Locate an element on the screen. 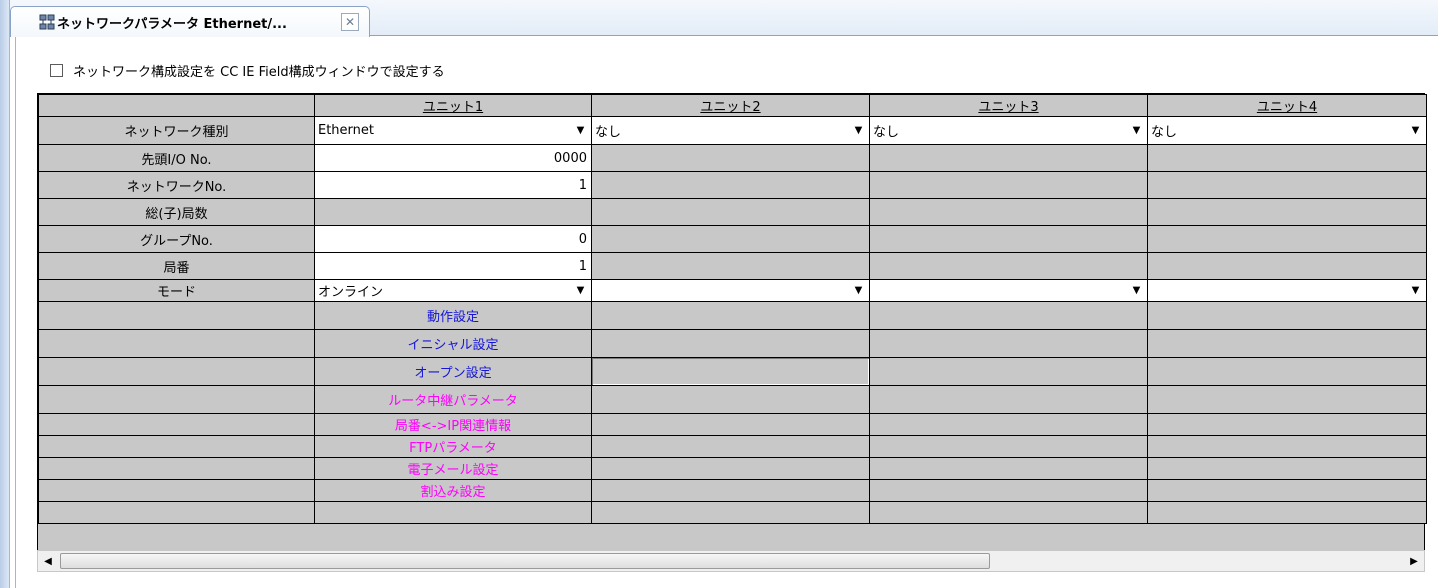 This screenshot has width=1438, height=588. link-row: 局番<->IP関連情報 is located at coordinates (732, 424).